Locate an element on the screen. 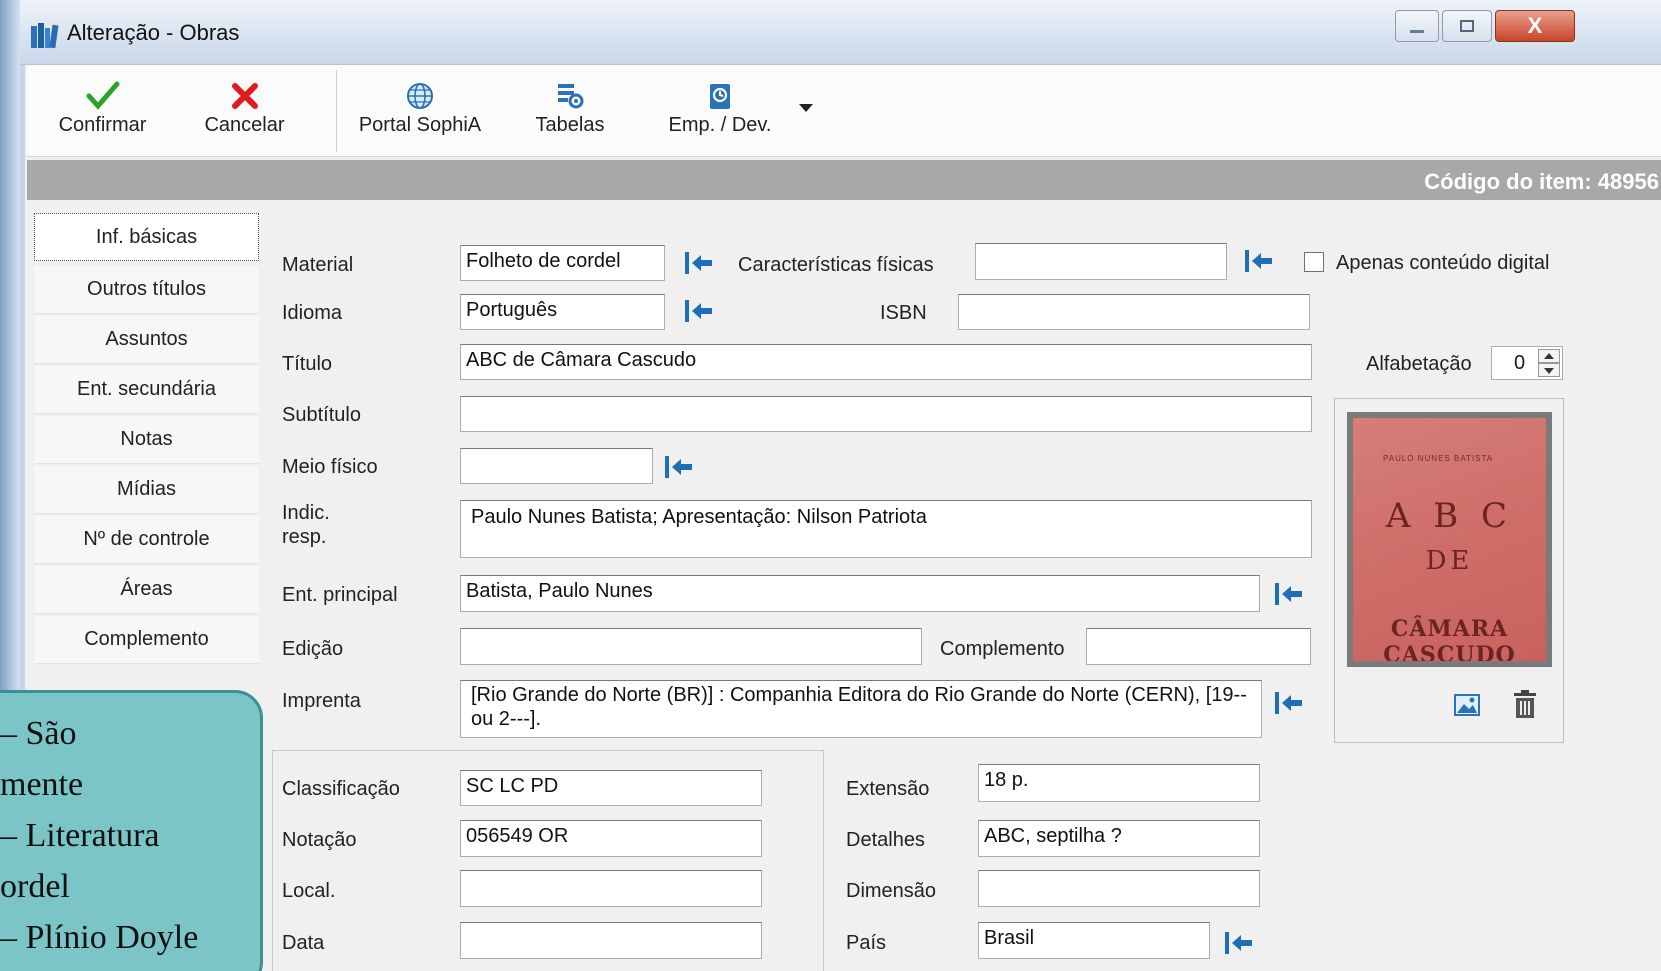  toolbar-more-dropdown is located at coordinates (806, 108).